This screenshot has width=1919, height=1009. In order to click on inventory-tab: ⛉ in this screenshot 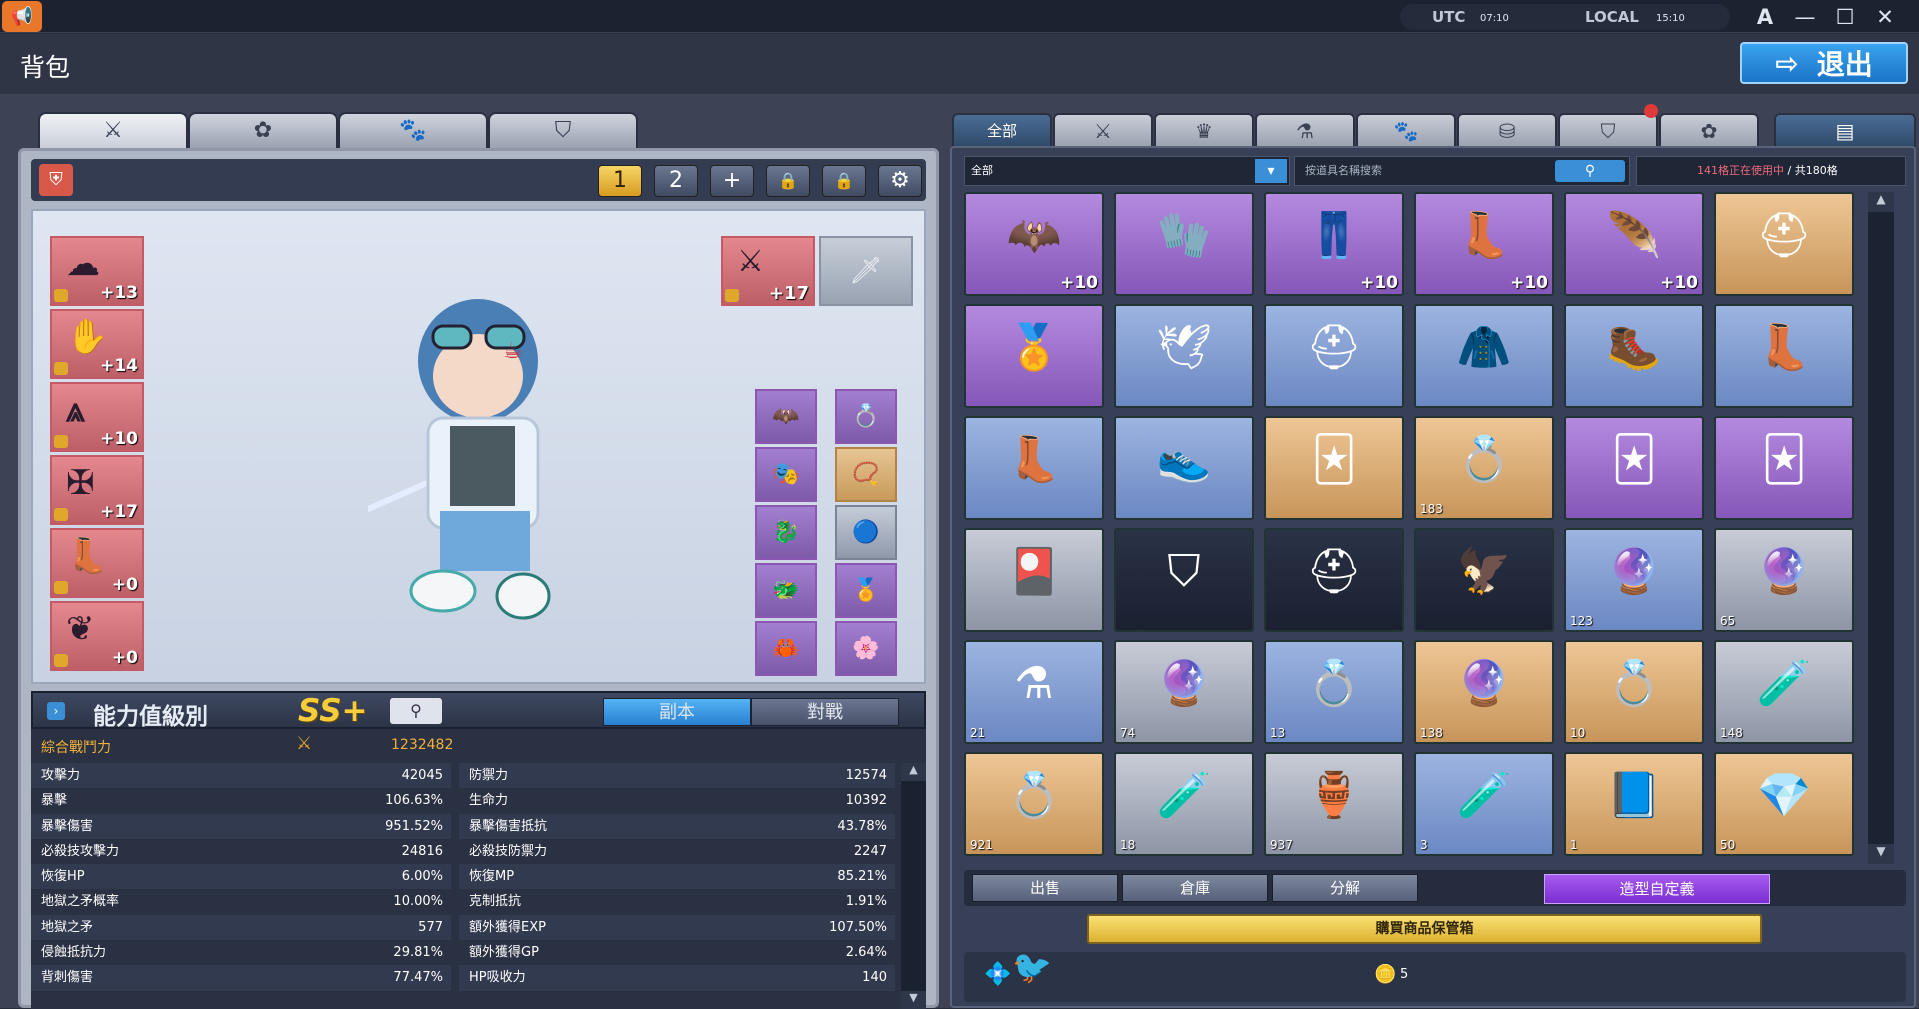, I will do `click(1608, 130)`.